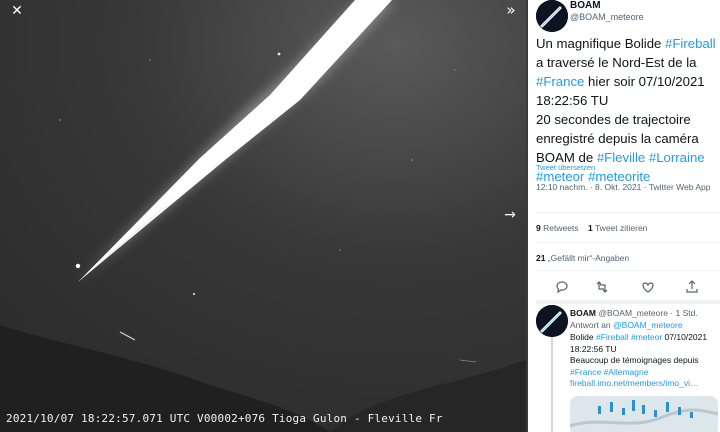 This screenshot has width=720, height=432. What do you see at coordinates (588, 258) in the screenshot?
I see `likes-label: „Gefällt mir“-Angaben` at bounding box center [588, 258].